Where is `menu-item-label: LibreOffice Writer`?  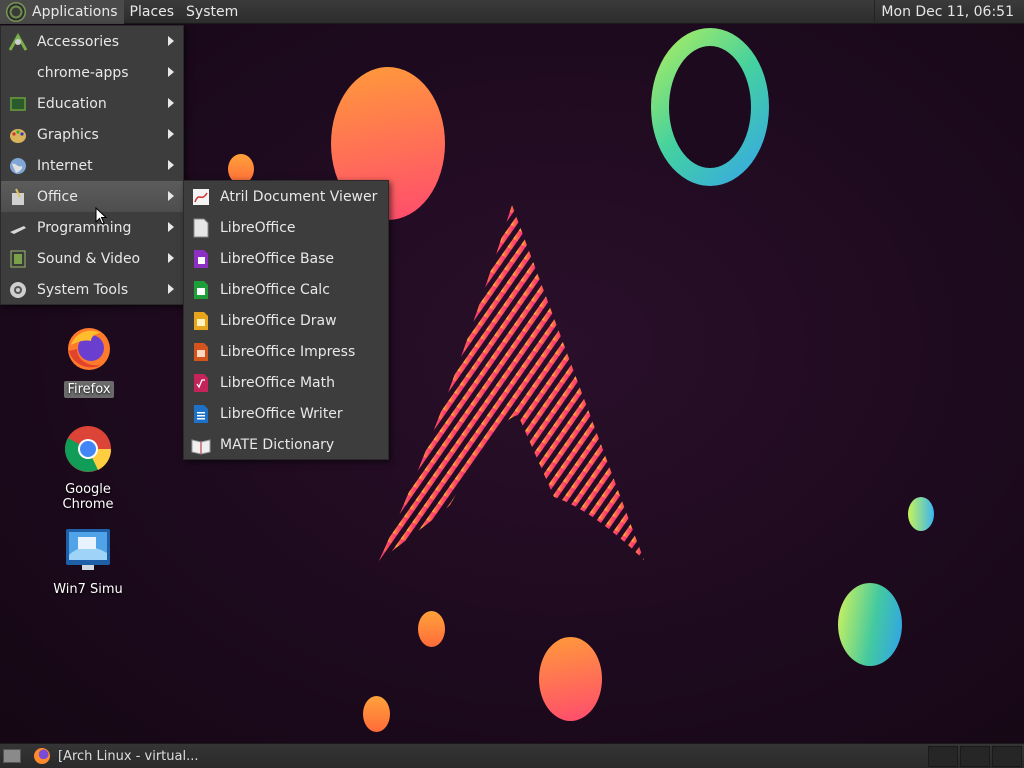 menu-item-label: LibreOffice Writer is located at coordinates (281, 413).